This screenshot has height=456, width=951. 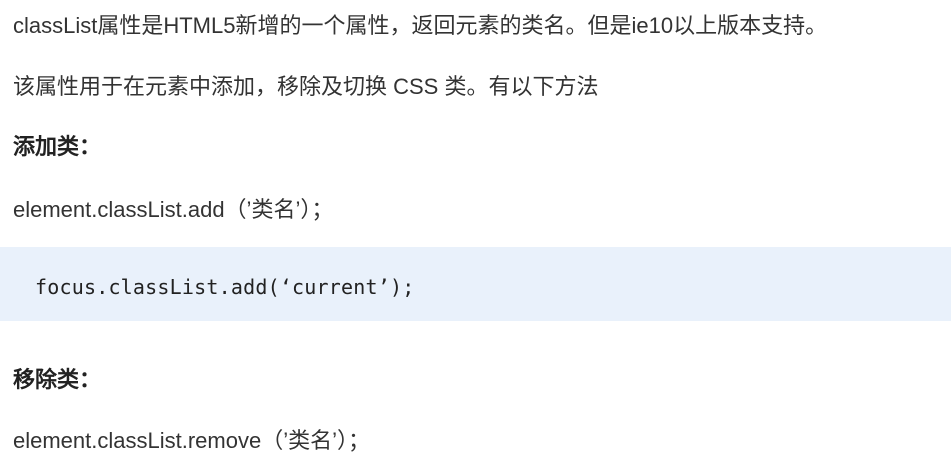 What do you see at coordinates (306, 86) in the screenshot?
I see `intro-line-2: 该属性用于在元素中添加，移除及切换 CSS 类。有以下方法` at bounding box center [306, 86].